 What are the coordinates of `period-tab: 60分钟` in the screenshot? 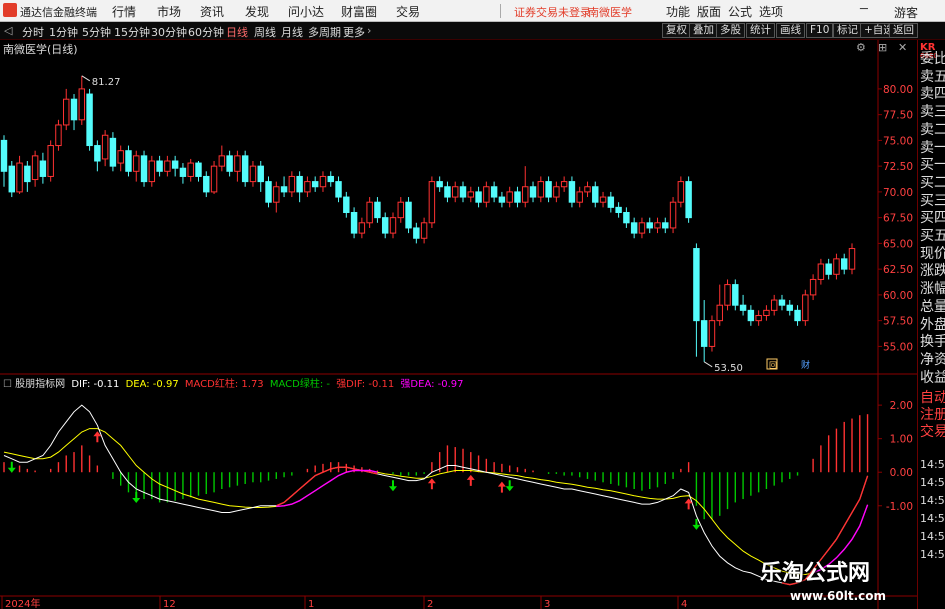 It's located at (206, 32).